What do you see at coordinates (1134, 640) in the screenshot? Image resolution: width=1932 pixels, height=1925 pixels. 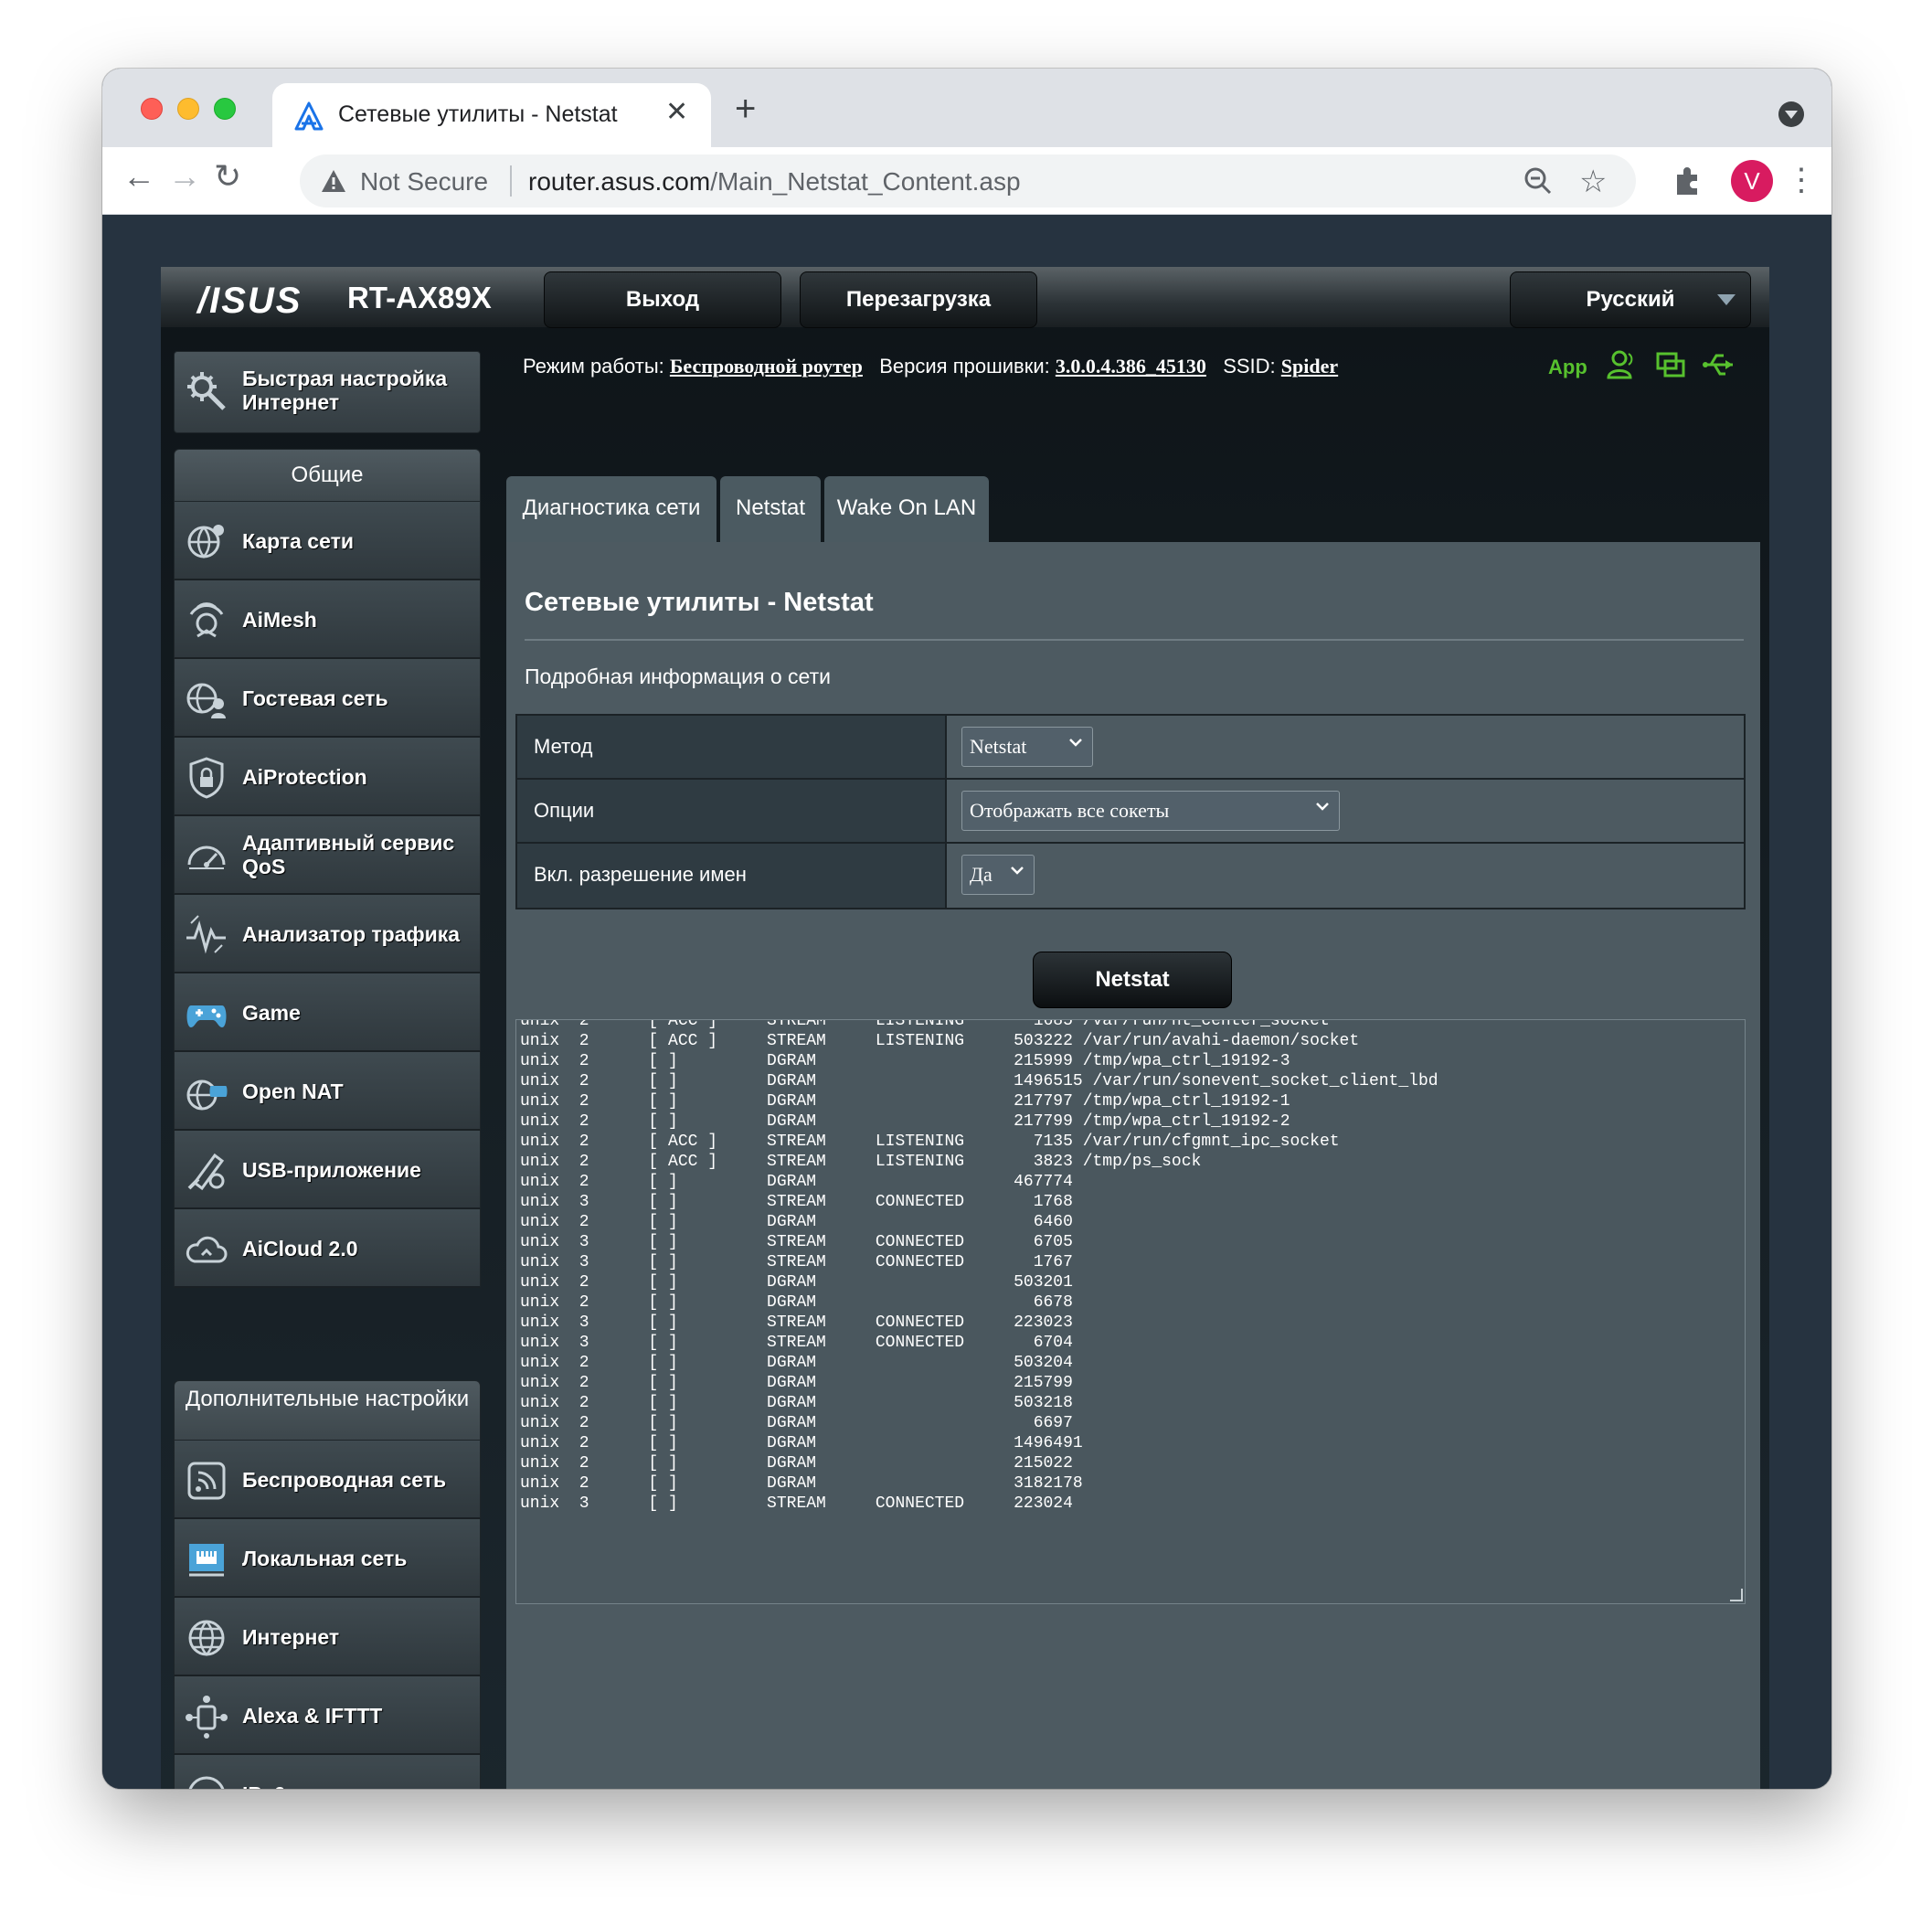 I see `title-divider` at bounding box center [1134, 640].